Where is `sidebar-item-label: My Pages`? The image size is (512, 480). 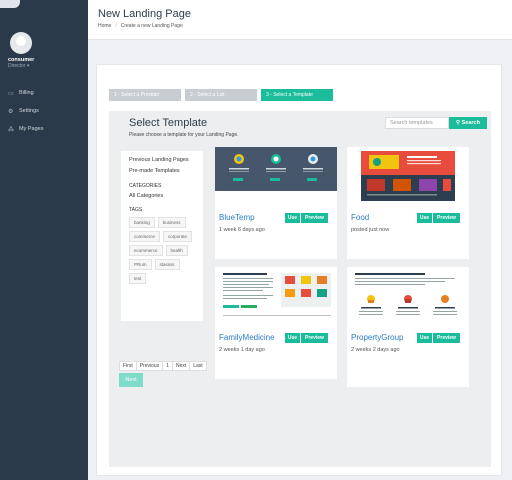
sidebar-item-label: My Pages is located at coordinates (31, 129).